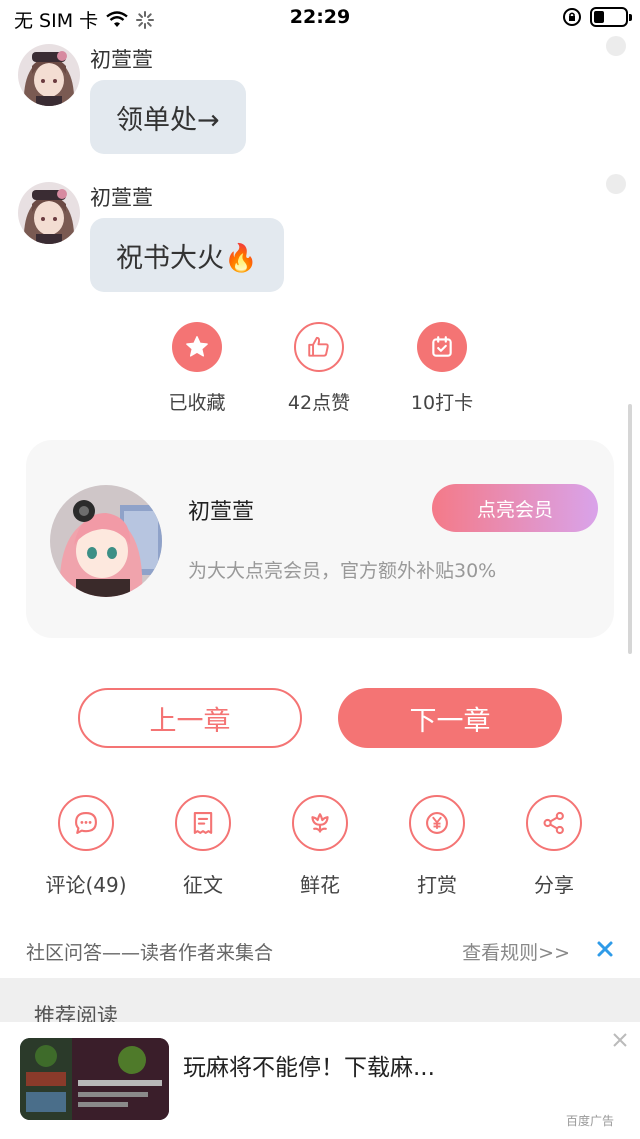  I want to click on status-time: 22:29, so click(320, 17).